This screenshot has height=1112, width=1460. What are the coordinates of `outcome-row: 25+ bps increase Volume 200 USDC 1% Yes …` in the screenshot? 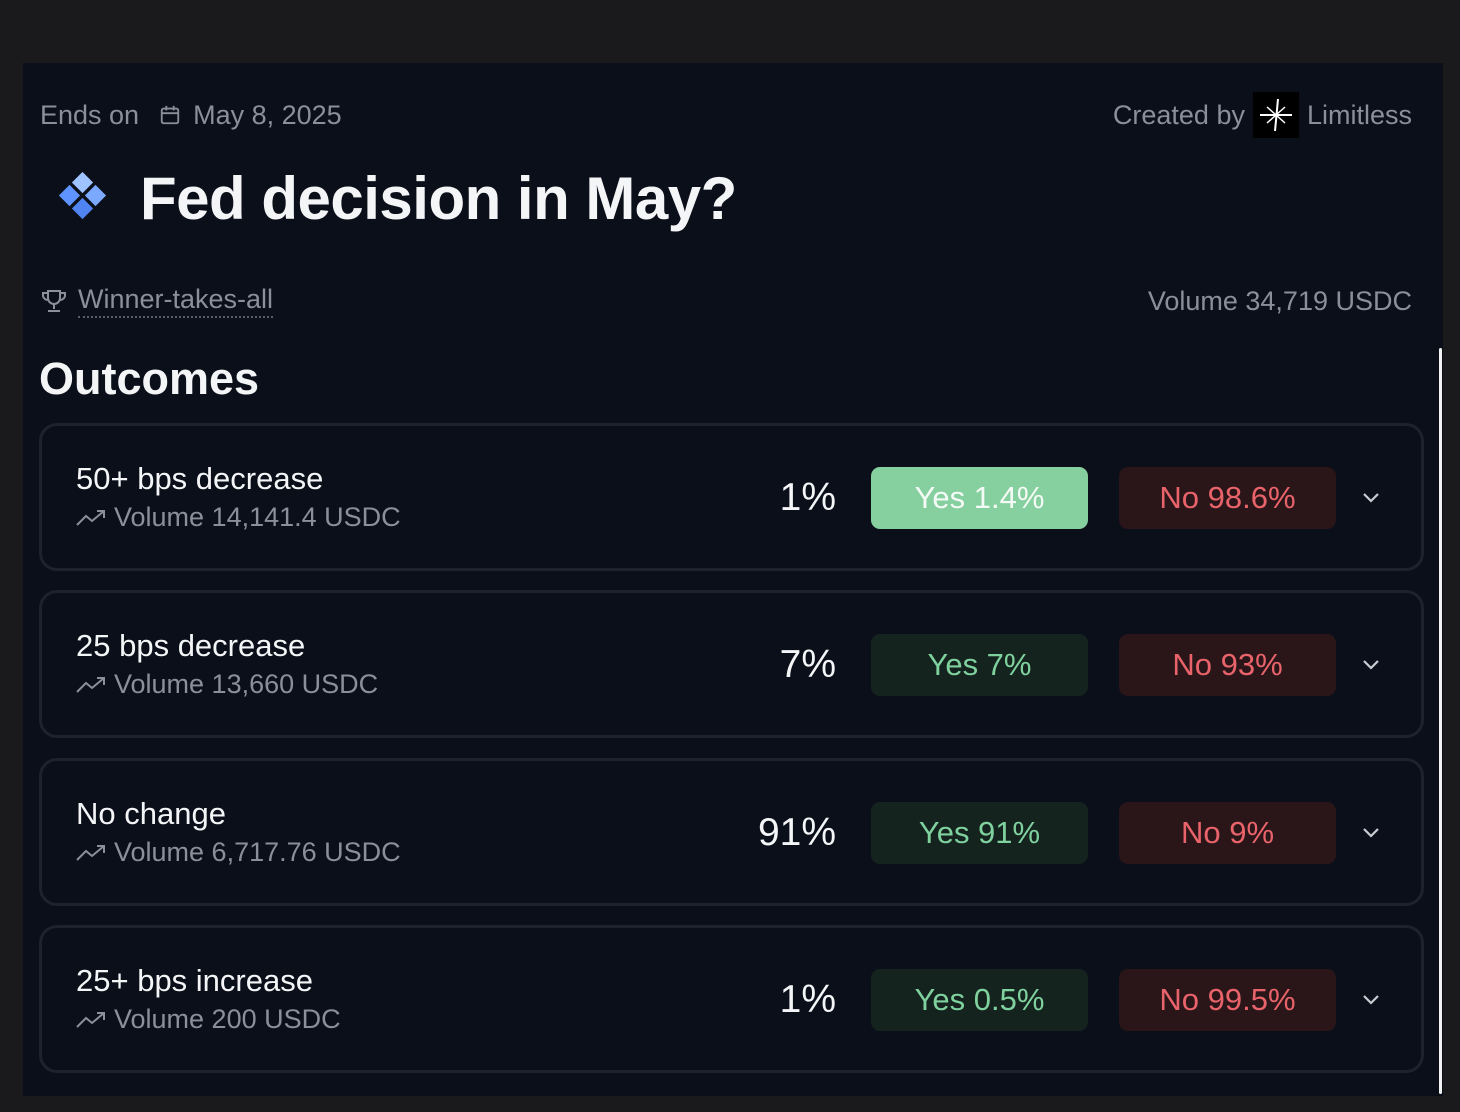 It's located at (731, 999).